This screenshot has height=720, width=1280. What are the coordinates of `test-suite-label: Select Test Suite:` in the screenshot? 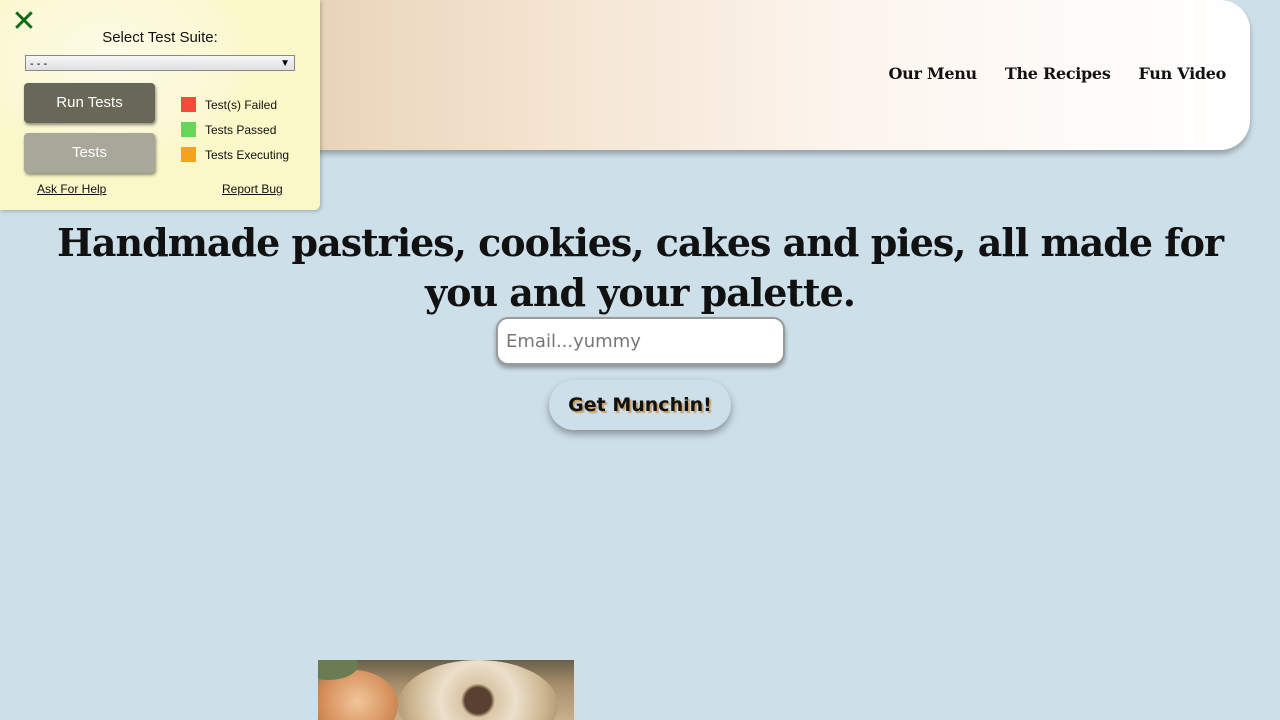 It's located at (160, 37).